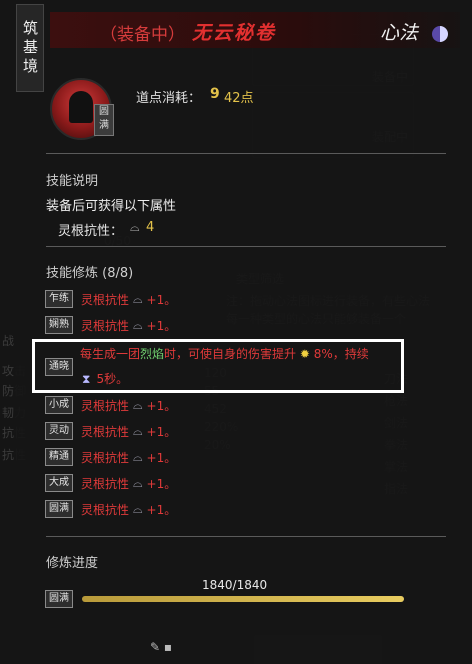 Image resolution: width=472 pixels, height=664 pixels. I want to click on cultivation-row: 圆满 灵根抗性 ⌓ +1。, so click(110, 509).